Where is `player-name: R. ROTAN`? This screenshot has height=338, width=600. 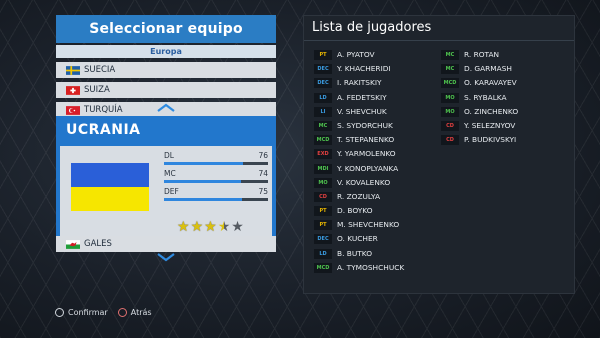 player-name: R. ROTAN is located at coordinates (482, 54).